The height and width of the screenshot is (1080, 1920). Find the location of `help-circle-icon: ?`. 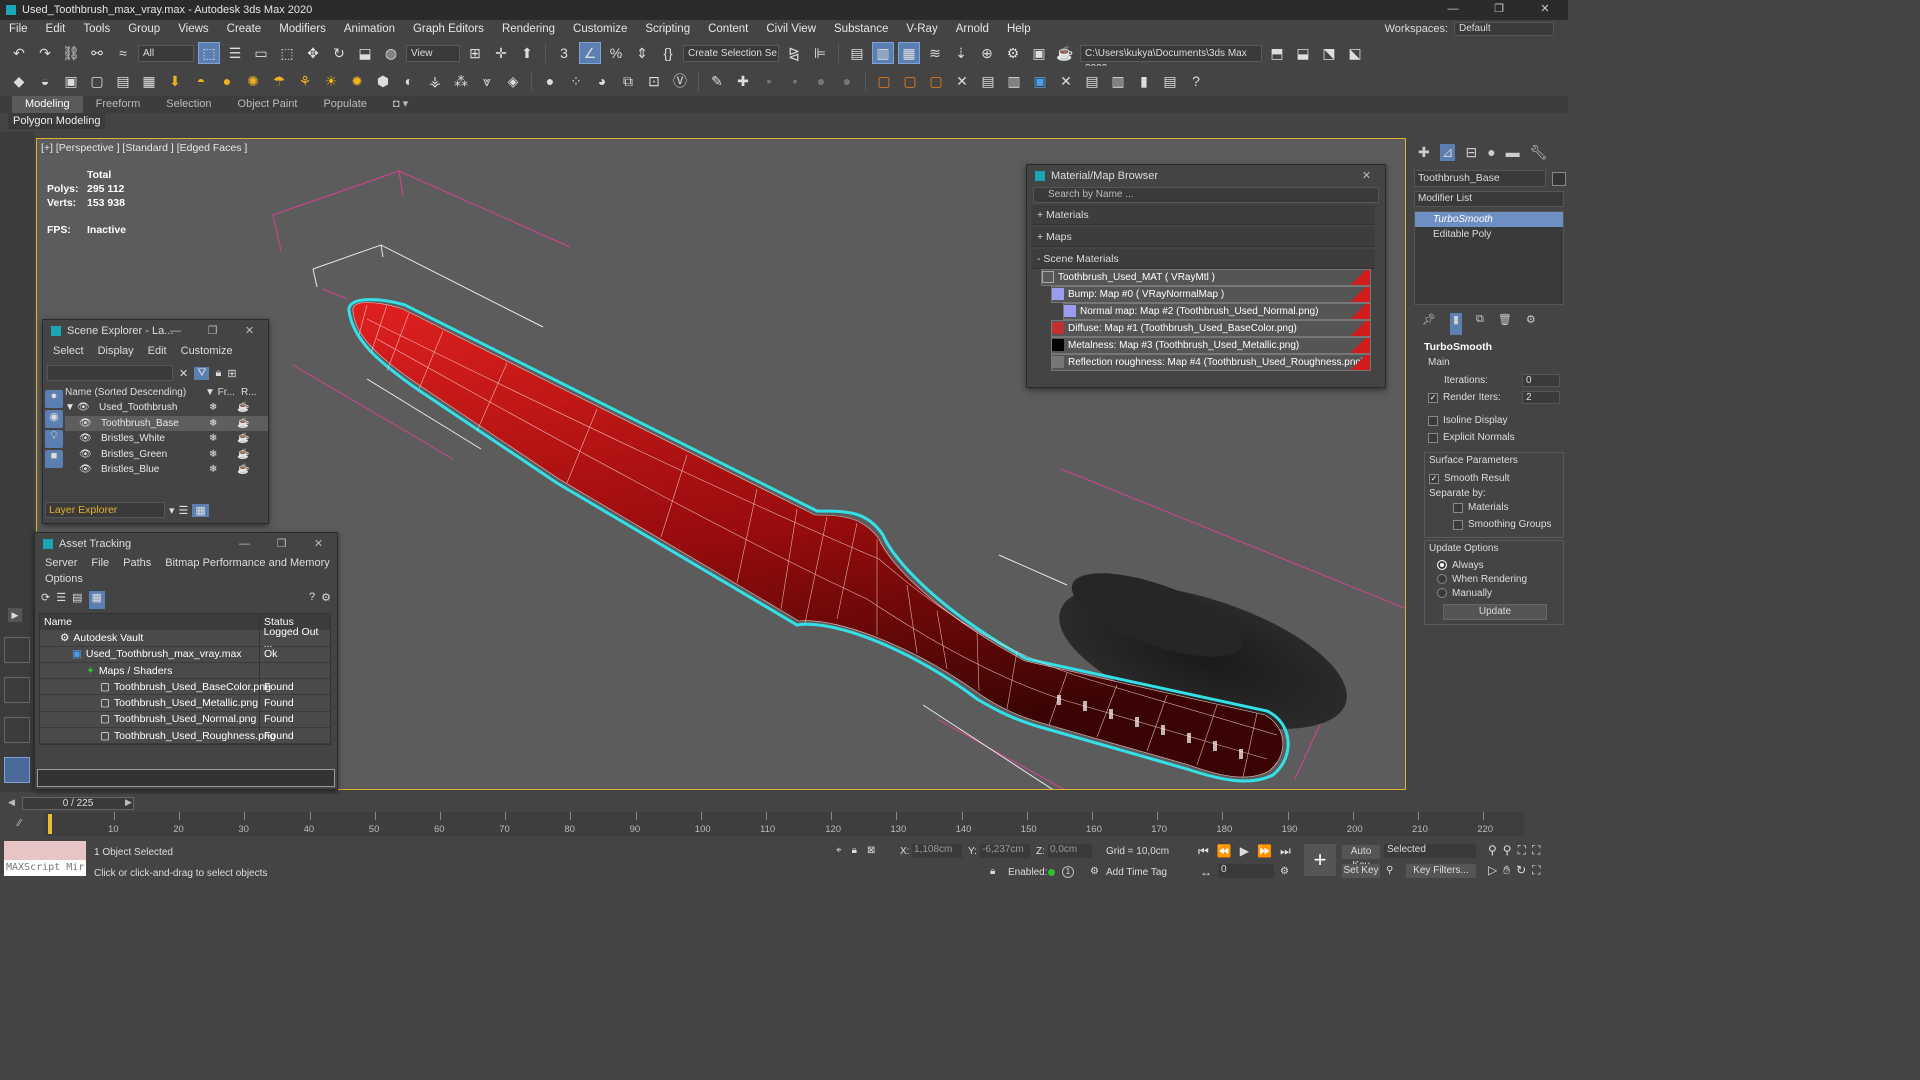

help-circle-icon: ? is located at coordinates (1196, 81).